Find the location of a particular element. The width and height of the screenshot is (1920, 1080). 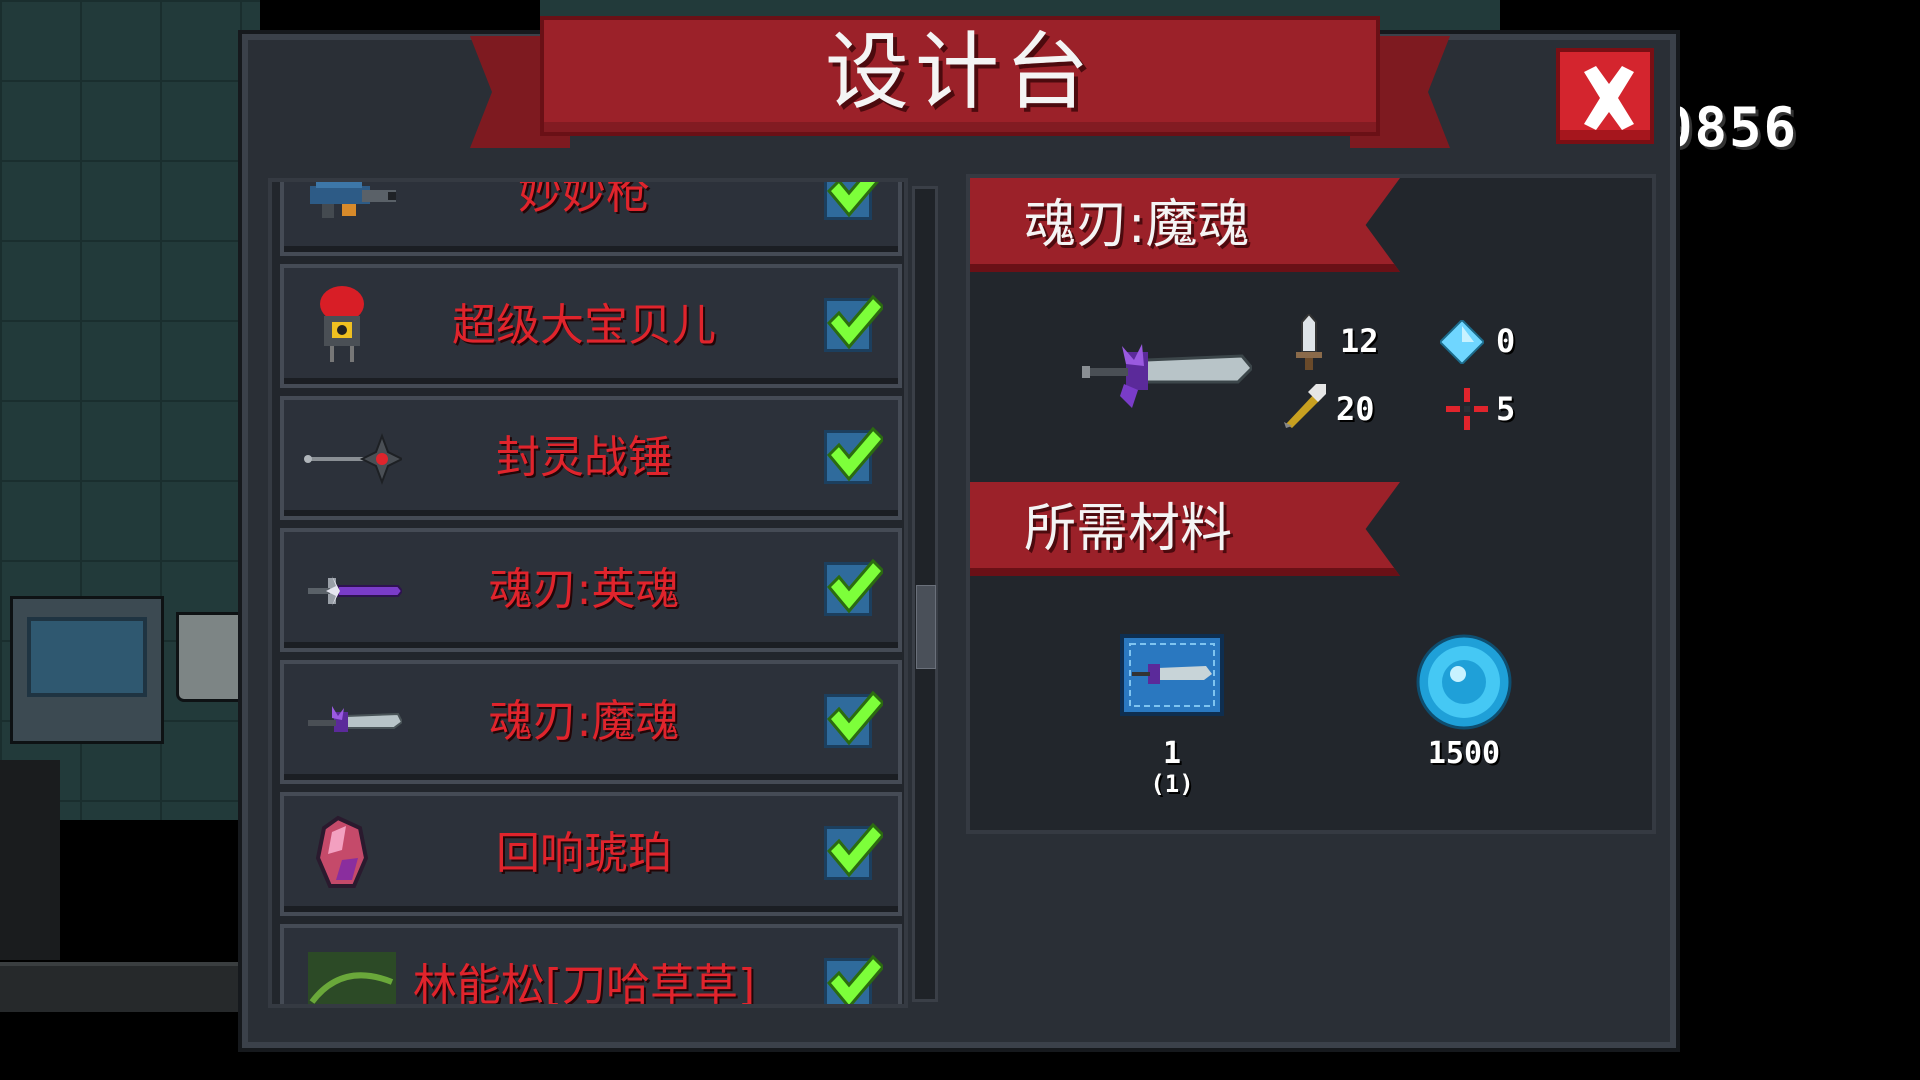

green-plant-icon is located at coordinates (352, 978).